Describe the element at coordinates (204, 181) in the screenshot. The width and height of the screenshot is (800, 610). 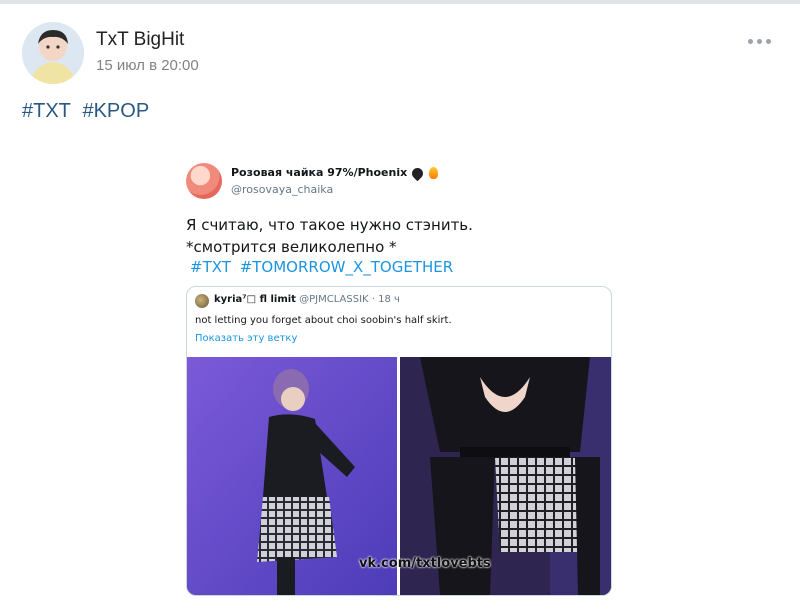
I see `tweet-avatar` at that location.